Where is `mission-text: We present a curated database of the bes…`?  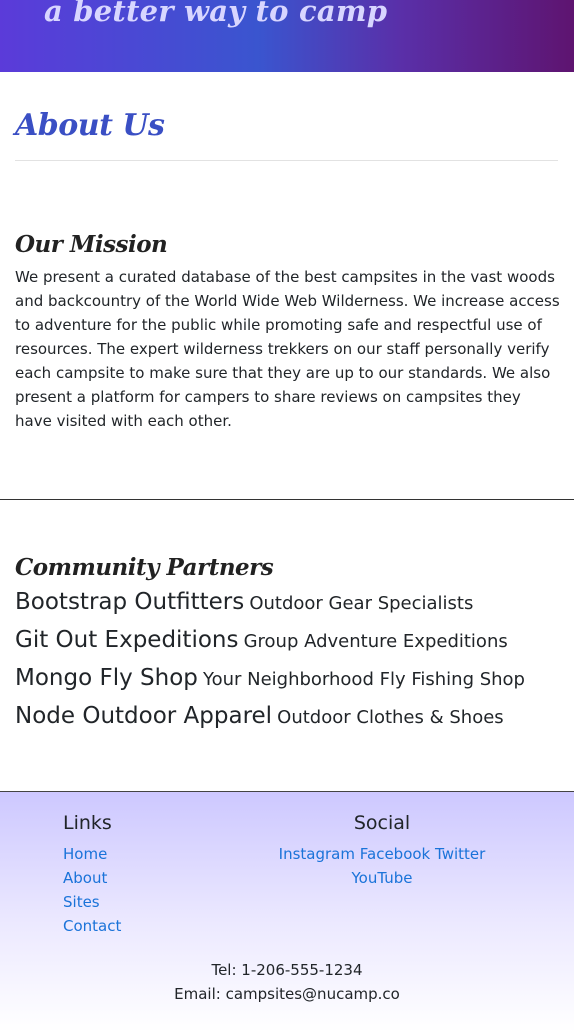
mission-text: We present a curated database of the bes… is located at coordinates (287, 349).